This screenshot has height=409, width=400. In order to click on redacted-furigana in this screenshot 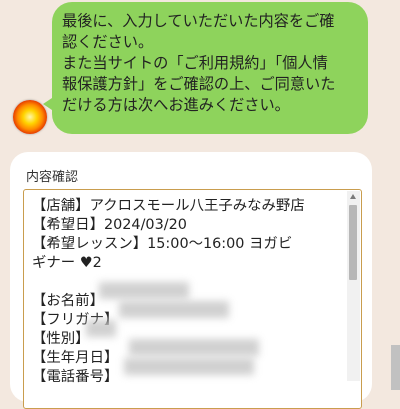, I will do `click(174, 309)`.